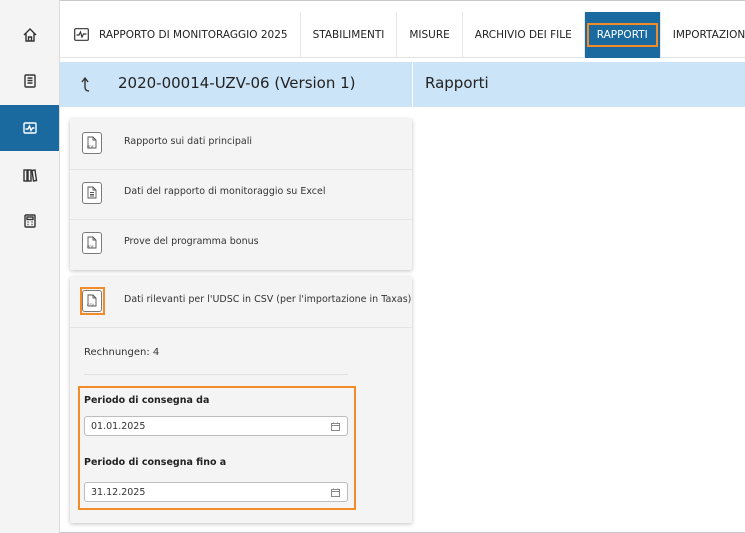 Image resolution: width=745 pixels, height=533 pixels. What do you see at coordinates (216, 492) in the screenshot?
I see `delivery-to-input: 31.12.2025` at bounding box center [216, 492].